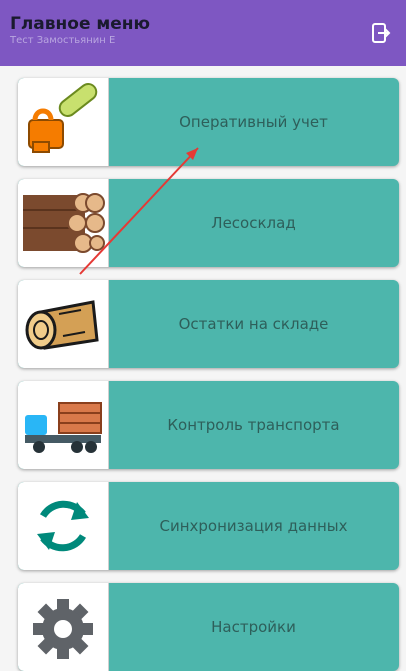 This screenshot has height=671, width=406. What do you see at coordinates (253, 627) in the screenshot?
I see `menu-item-label: Настройки` at bounding box center [253, 627].